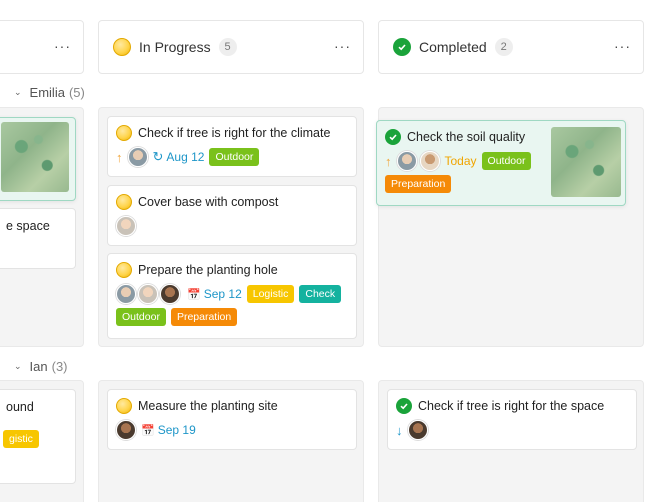 Image resolution: width=665 pixels, height=502 pixels. What do you see at coordinates (503, 47) in the screenshot?
I see `column-count-badge: 2` at bounding box center [503, 47].